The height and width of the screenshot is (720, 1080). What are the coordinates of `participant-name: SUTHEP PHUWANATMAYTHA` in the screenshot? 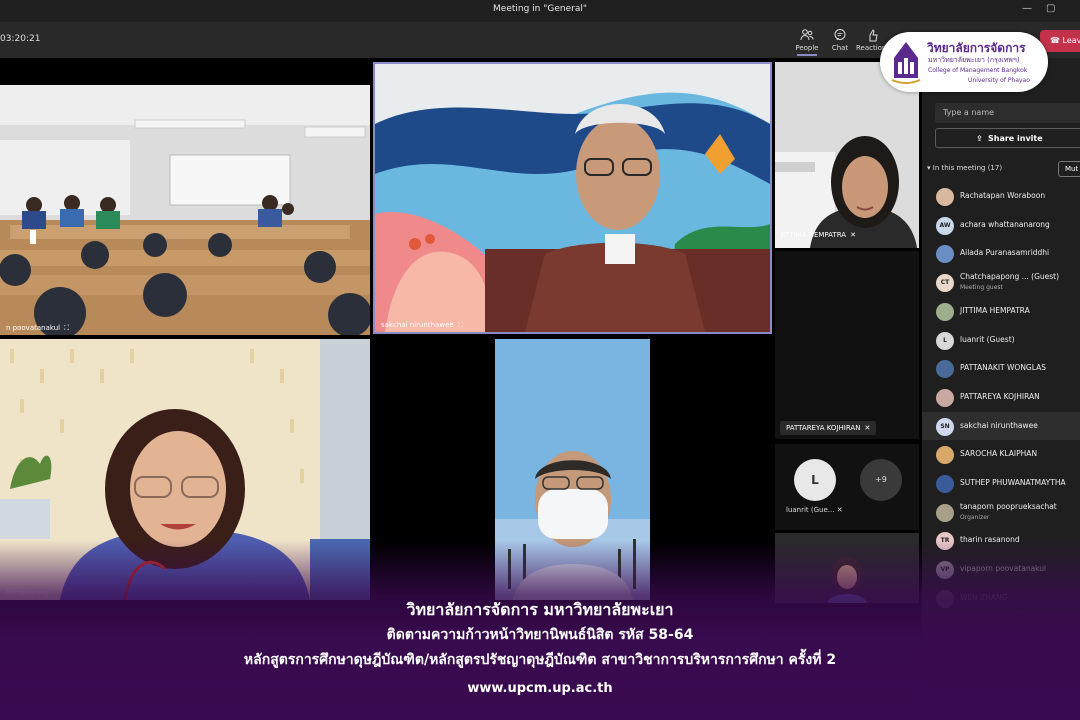 It's located at (1013, 482).